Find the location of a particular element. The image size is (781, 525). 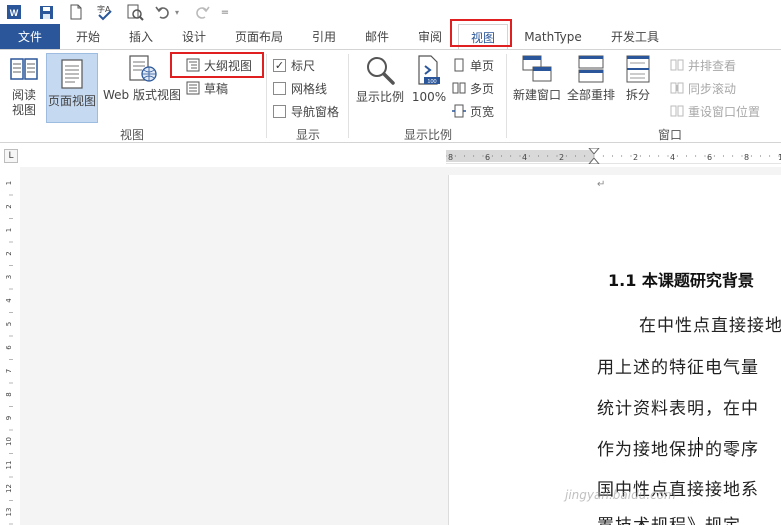

print-preview-icon is located at coordinates (135, 12).